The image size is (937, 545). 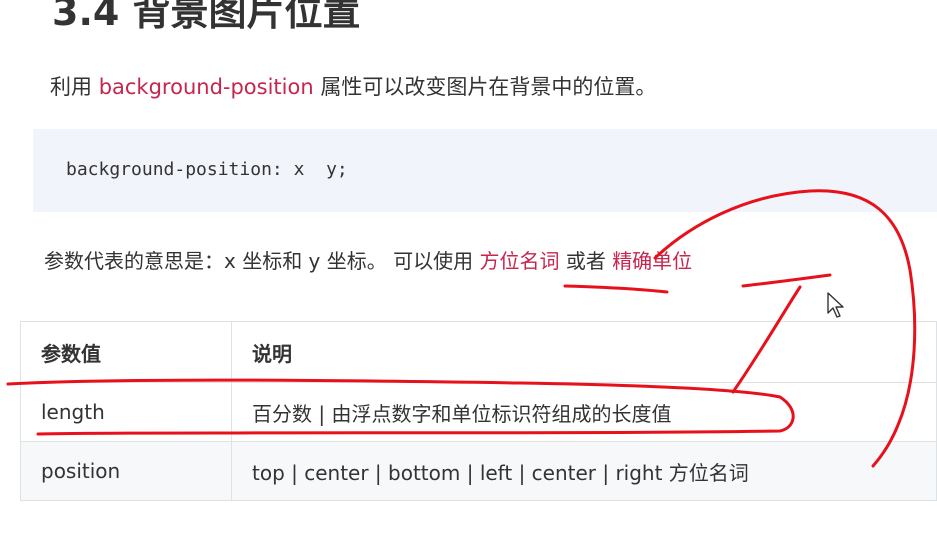 I want to click on table-cell: length, so click(x=126, y=412).